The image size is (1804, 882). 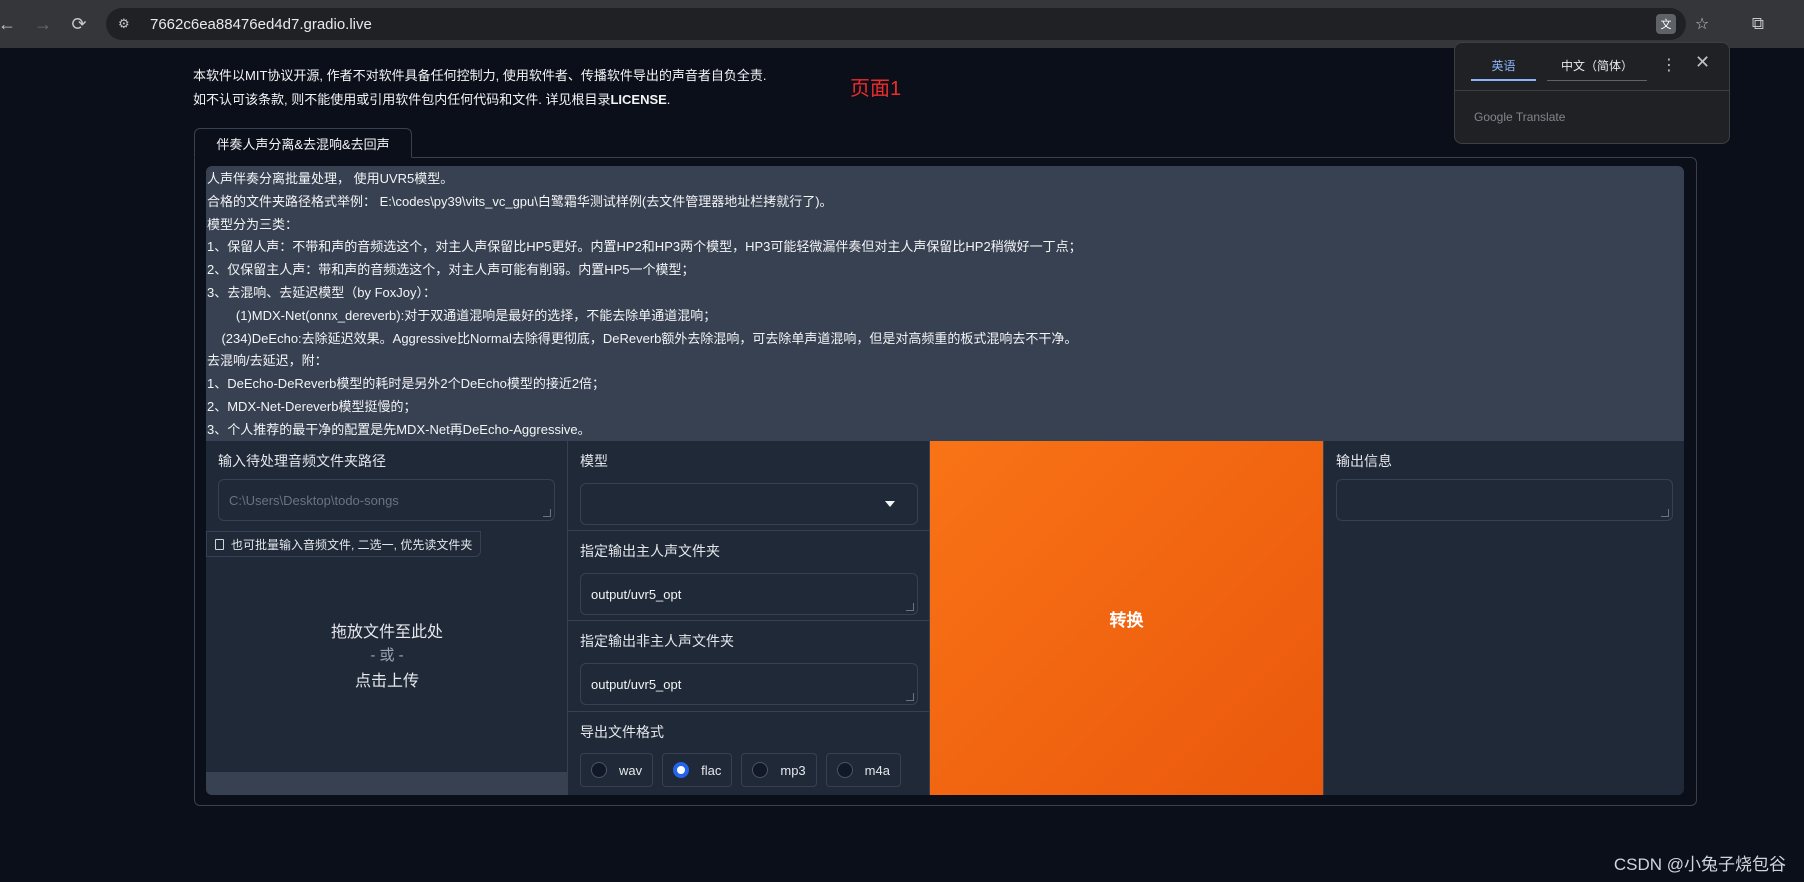 I want to click on model-block: 模型, so click(x=749, y=486).